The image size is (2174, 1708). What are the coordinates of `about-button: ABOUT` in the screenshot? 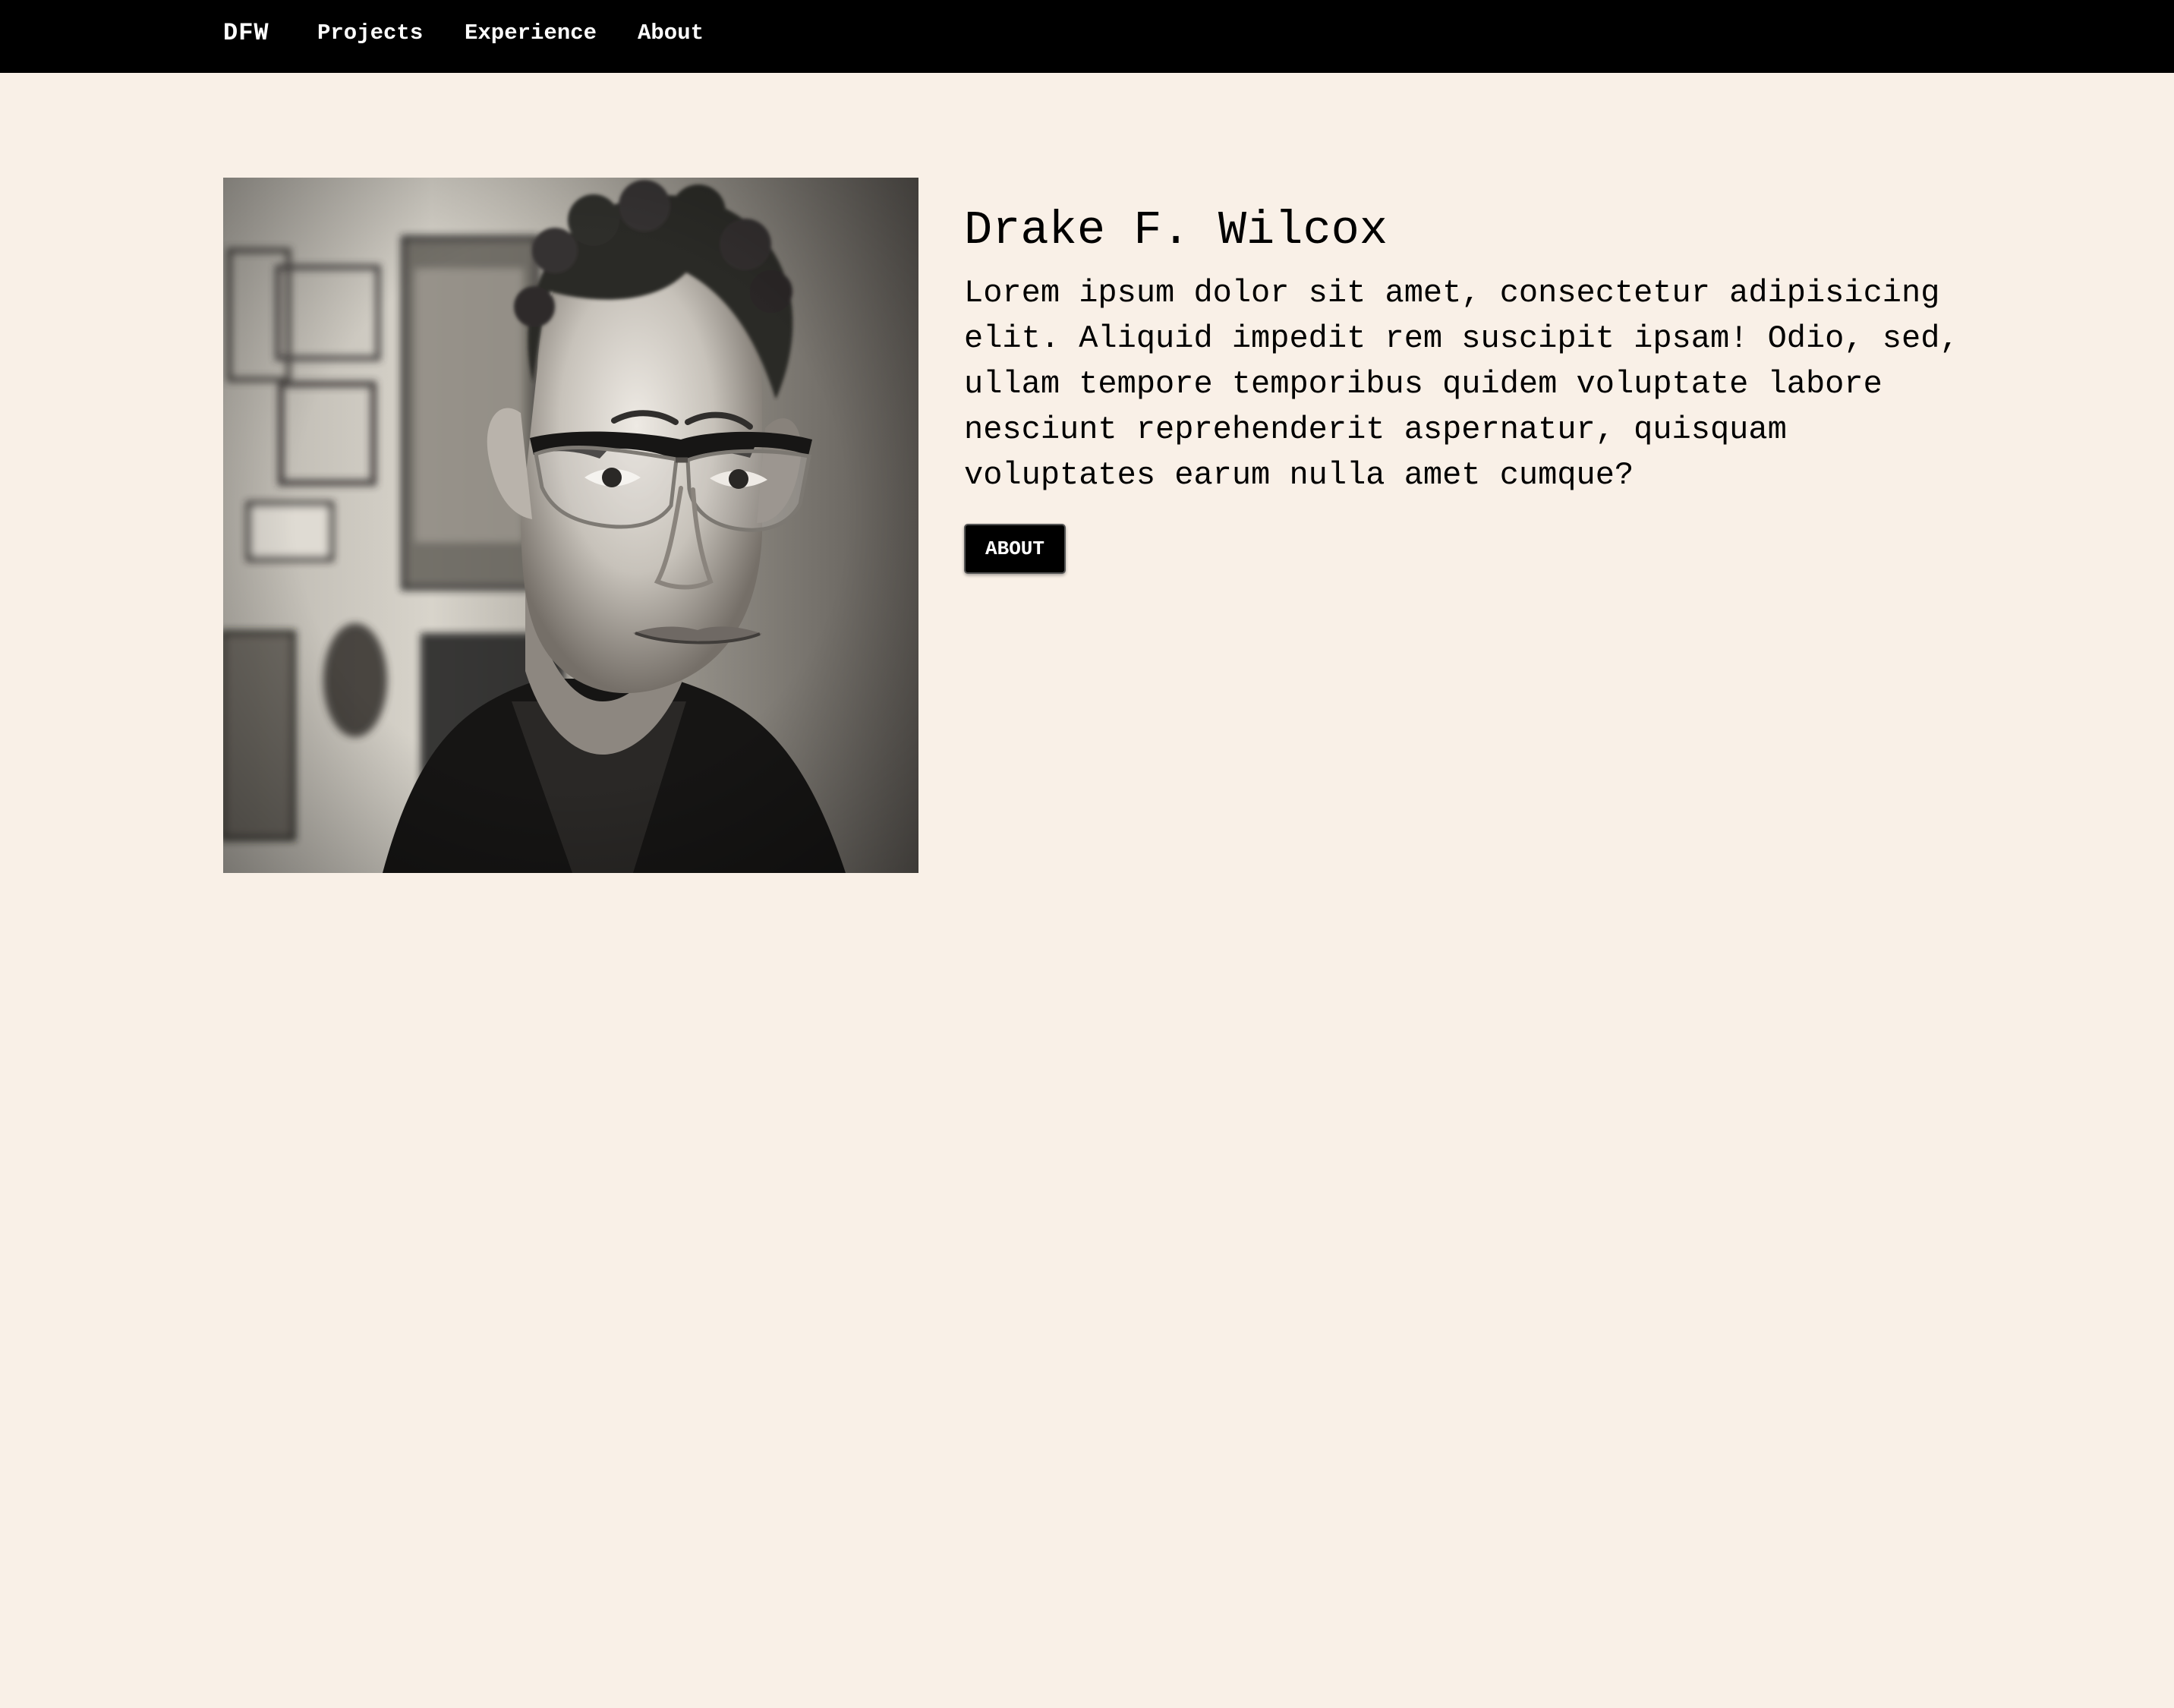 It's located at (1015, 549).